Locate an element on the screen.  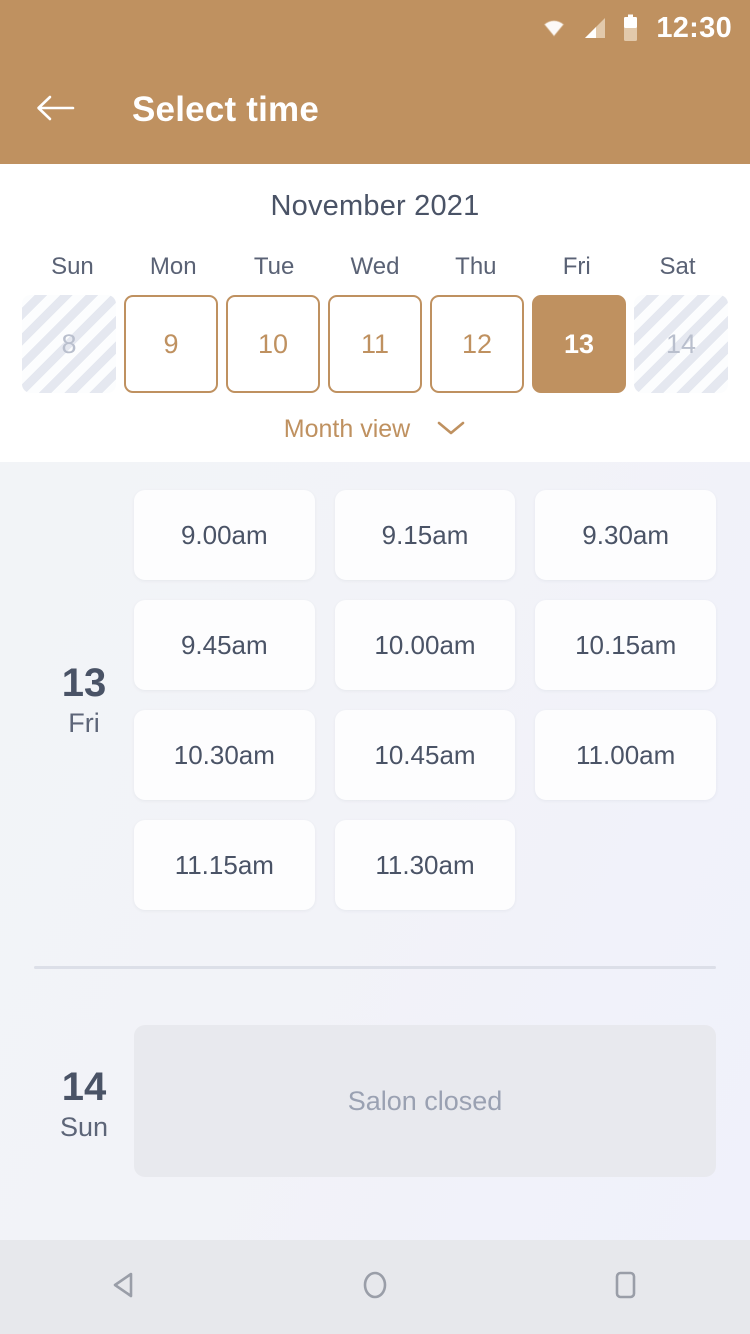
calendar-weekday-row: Sun Mon Tue Wed Thu Fri Sat is located at coordinates (375, 267).